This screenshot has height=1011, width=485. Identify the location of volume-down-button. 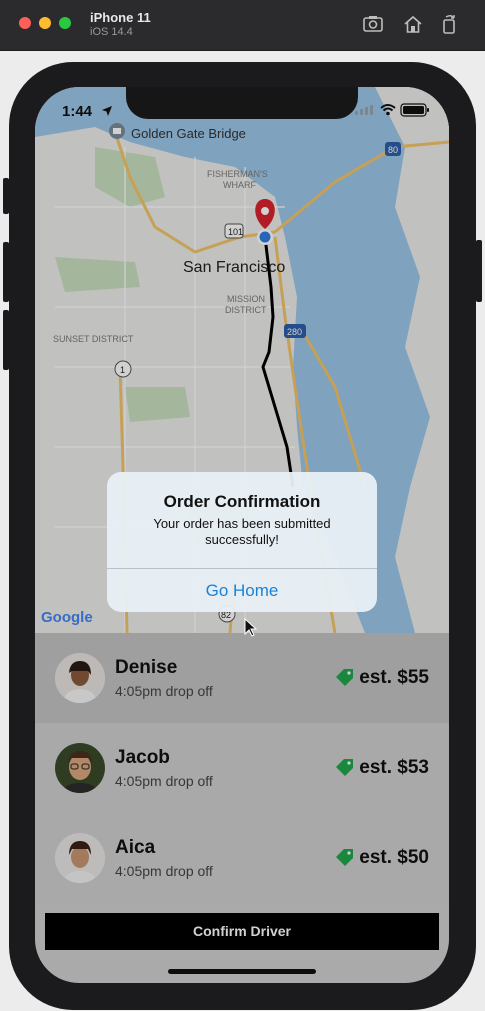
(6, 340).